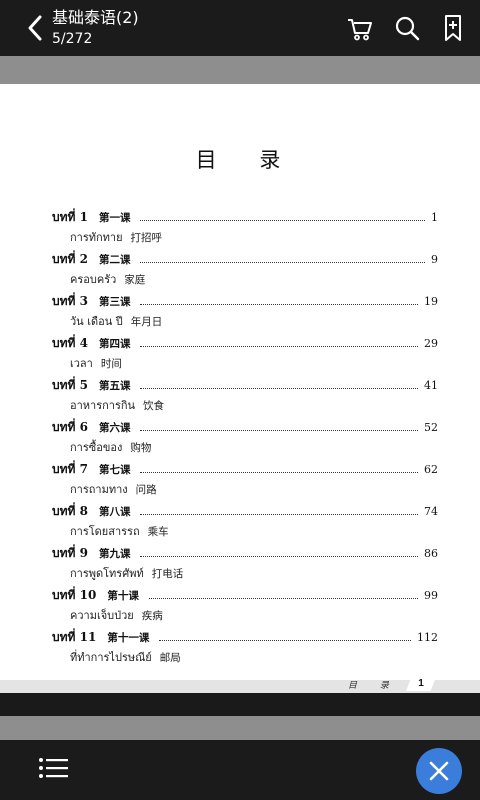 This screenshot has width=480, height=800. Describe the element at coordinates (70, 469) in the screenshot. I see `lesson-number: บทที่ 7` at that location.